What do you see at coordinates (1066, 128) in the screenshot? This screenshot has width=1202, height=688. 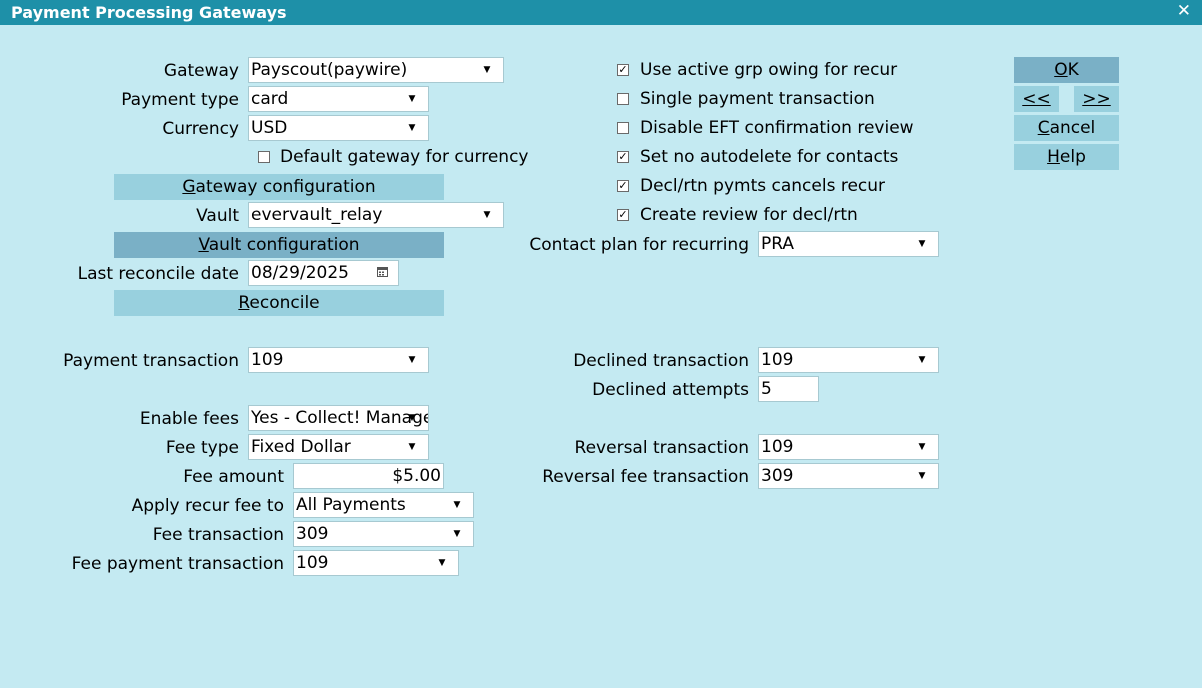 I see `cancel-button: Cancel` at bounding box center [1066, 128].